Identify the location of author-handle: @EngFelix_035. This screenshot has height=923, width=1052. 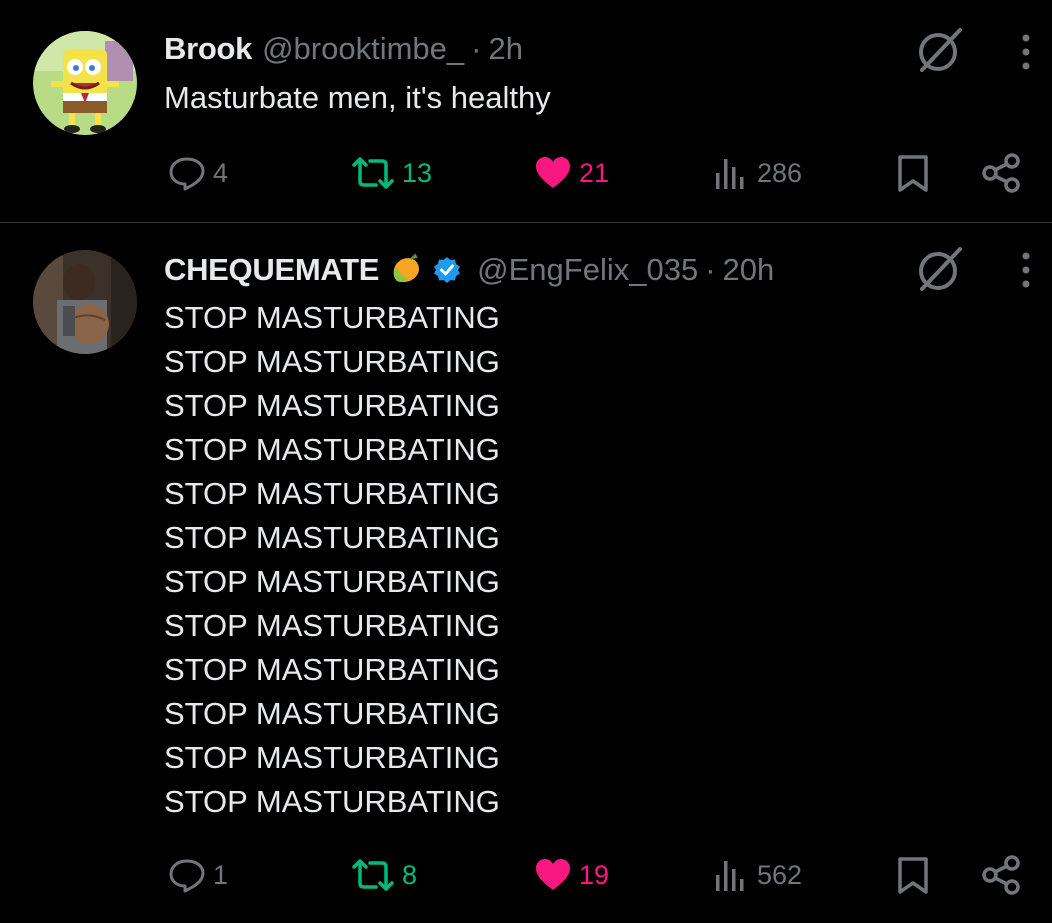
(587, 270).